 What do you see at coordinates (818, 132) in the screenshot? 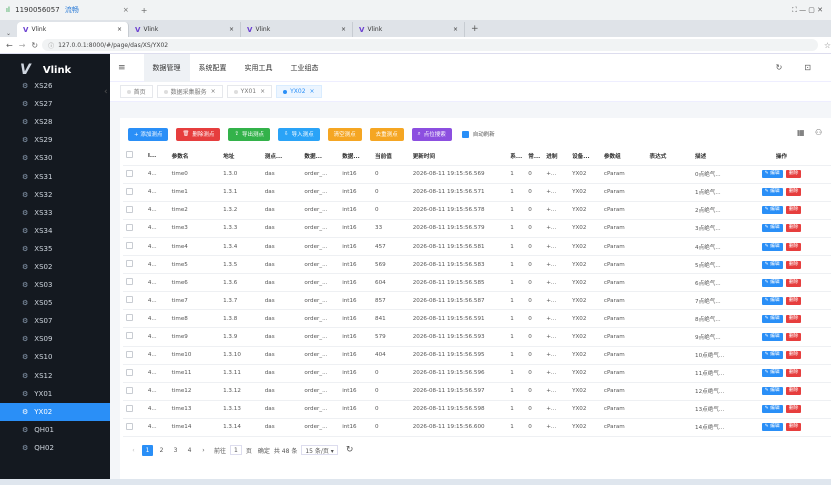
I see `user-icon: ⚇` at bounding box center [818, 132].